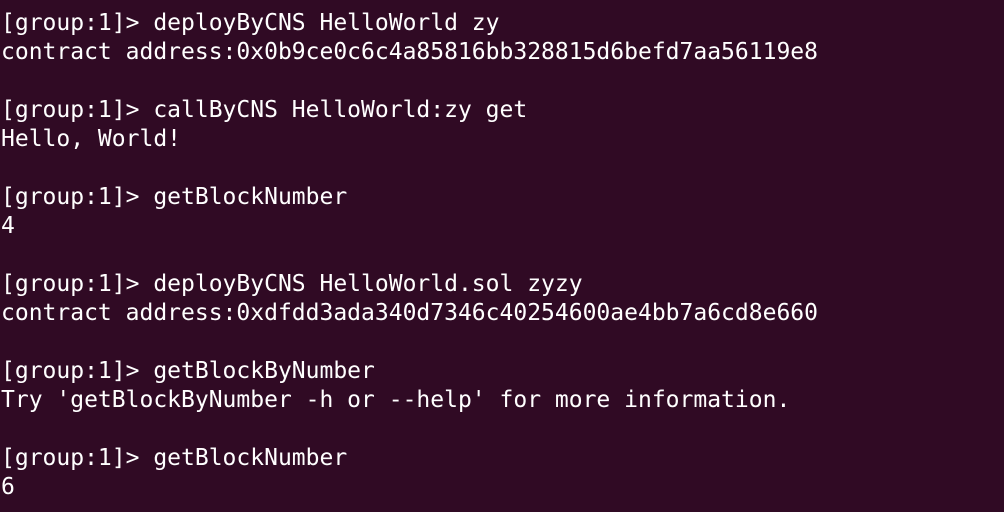  Describe the element at coordinates (250, 23) in the screenshot. I see `prompt-line: [group:1]> deployByCNS HelloWorld zy` at that location.